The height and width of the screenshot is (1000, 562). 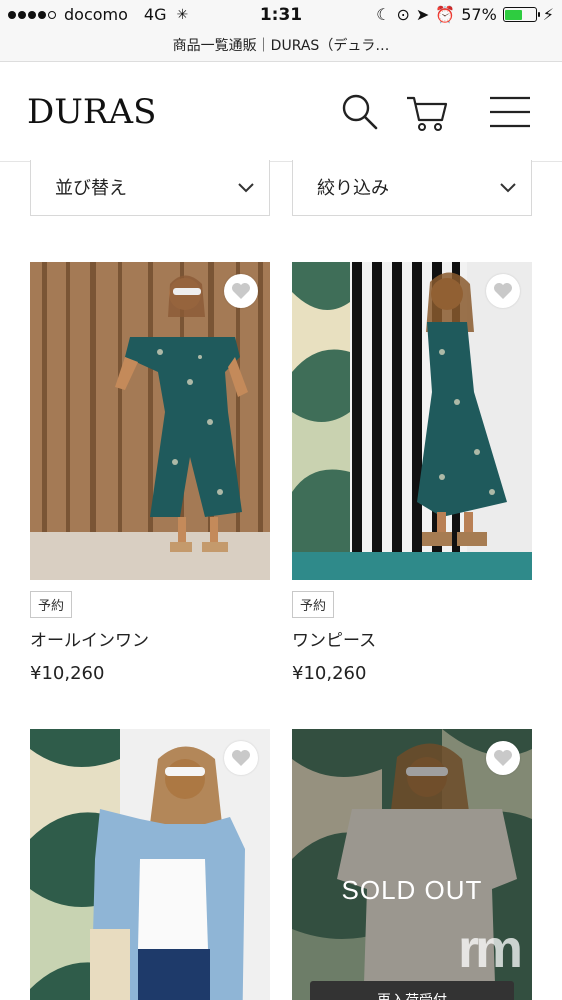 I want to click on watermark-logo: rm, so click(x=490, y=949).